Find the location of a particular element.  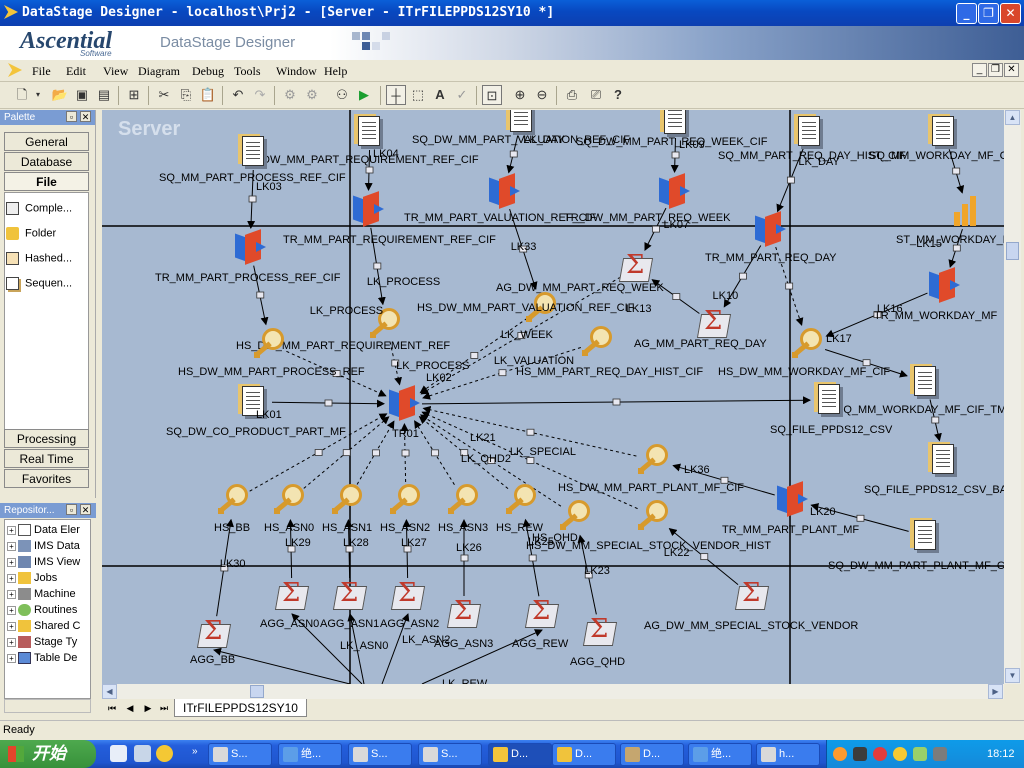

mdi-restore-button: ❐ is located at coordinates (995, 70).